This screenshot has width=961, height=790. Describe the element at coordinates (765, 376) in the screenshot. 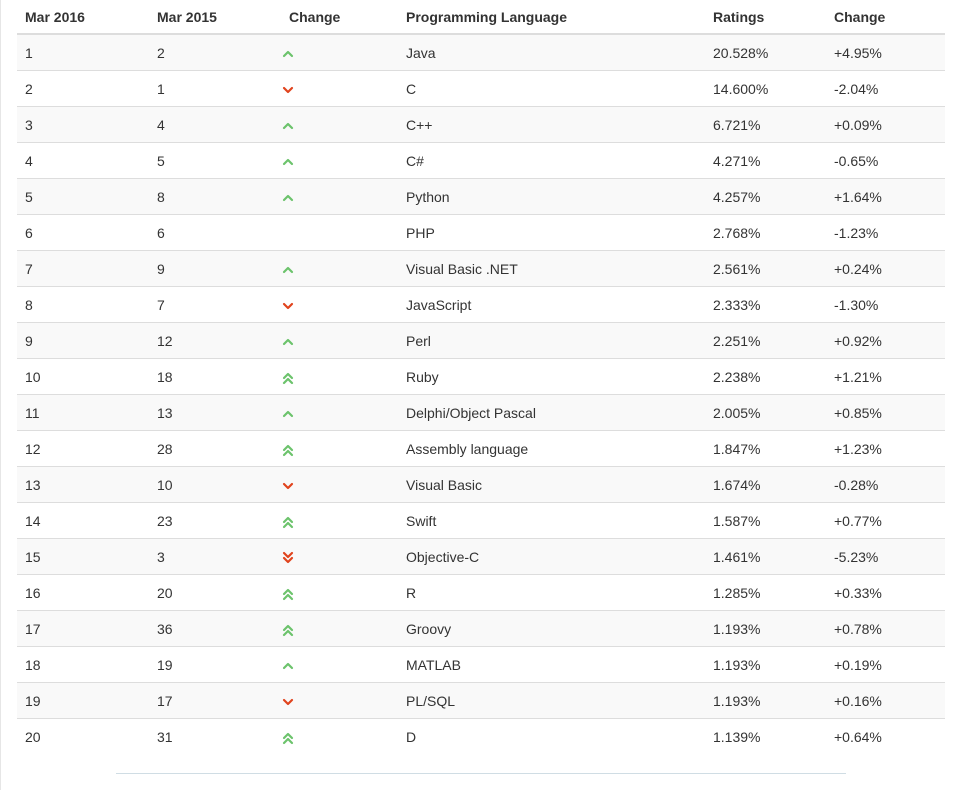

I see `cell-rating: 2.238%` at that location.